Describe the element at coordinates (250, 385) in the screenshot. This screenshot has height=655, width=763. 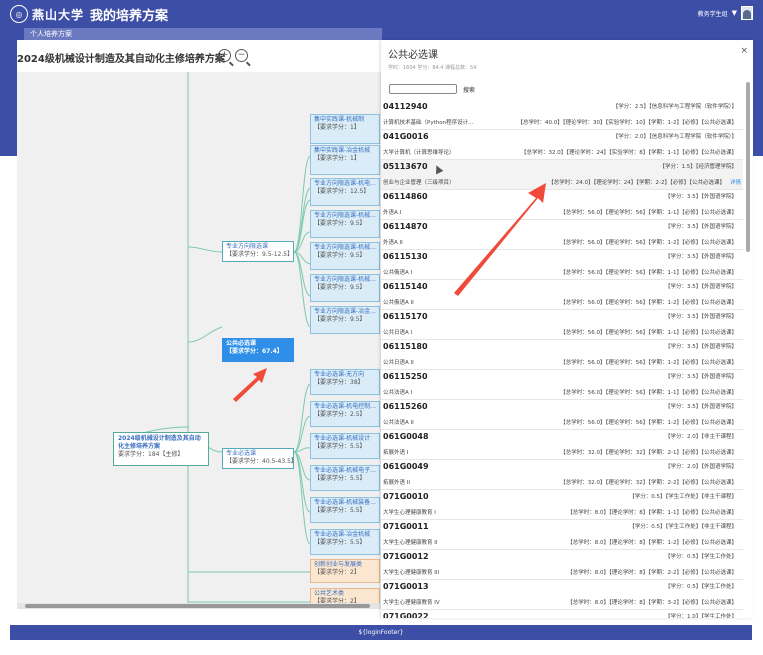
I see `annotation-arrow-left` at that location.